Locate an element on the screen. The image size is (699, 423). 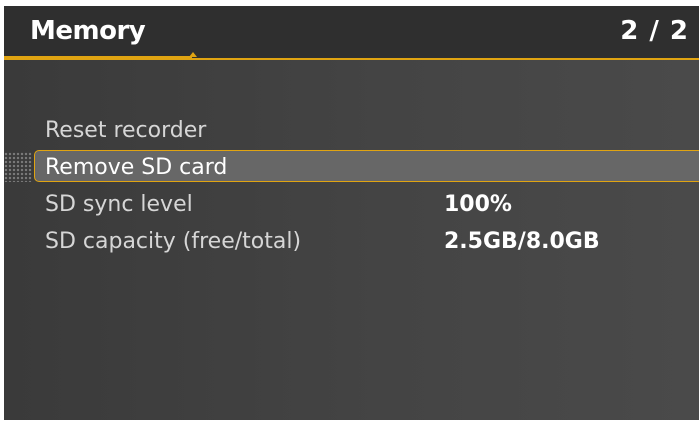
page-title: Memory is located at coordinates (88, 31).